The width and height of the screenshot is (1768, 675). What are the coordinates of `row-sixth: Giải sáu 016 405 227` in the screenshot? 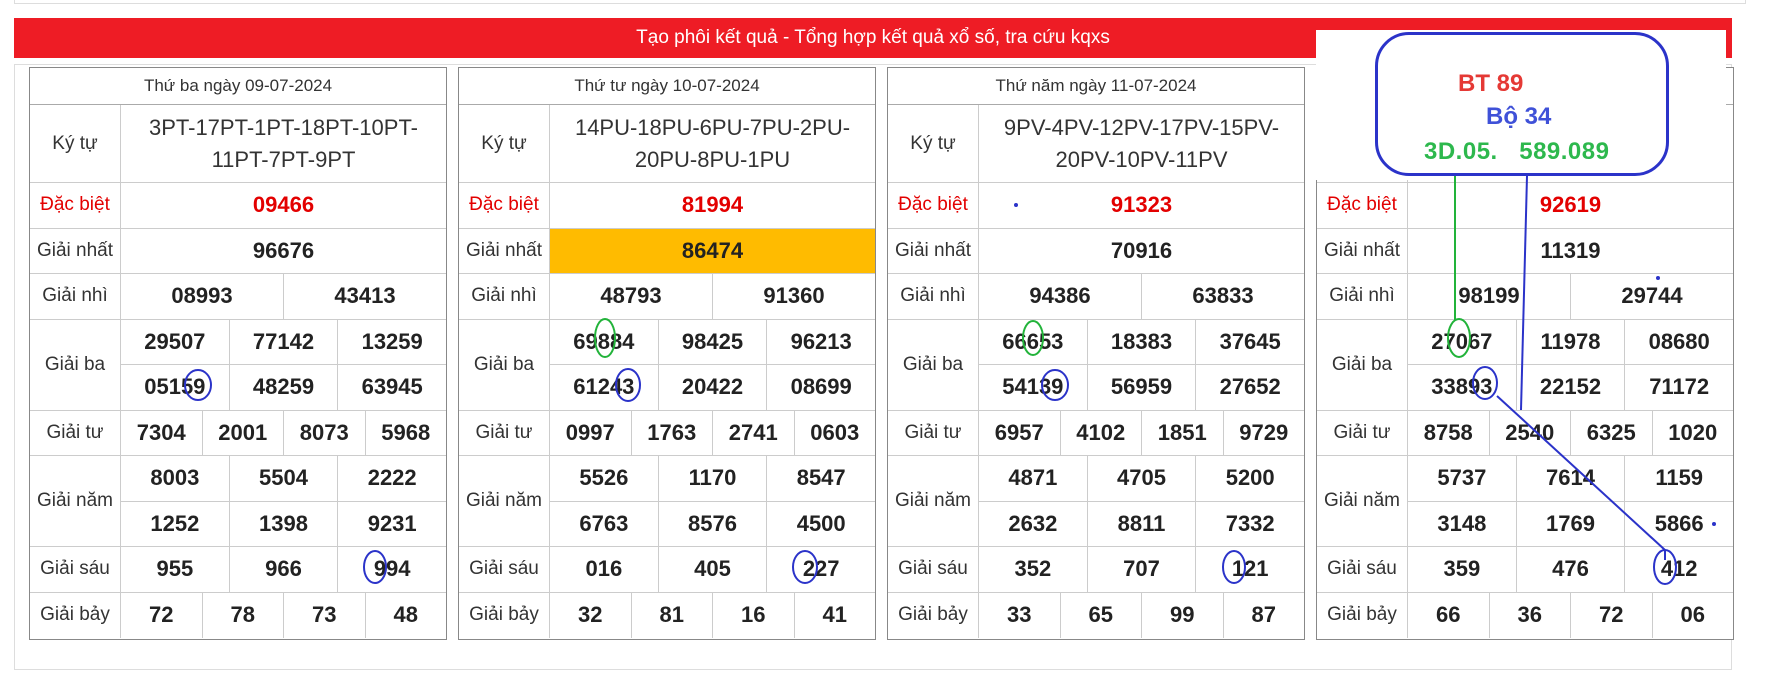 It's located at (667, 570).